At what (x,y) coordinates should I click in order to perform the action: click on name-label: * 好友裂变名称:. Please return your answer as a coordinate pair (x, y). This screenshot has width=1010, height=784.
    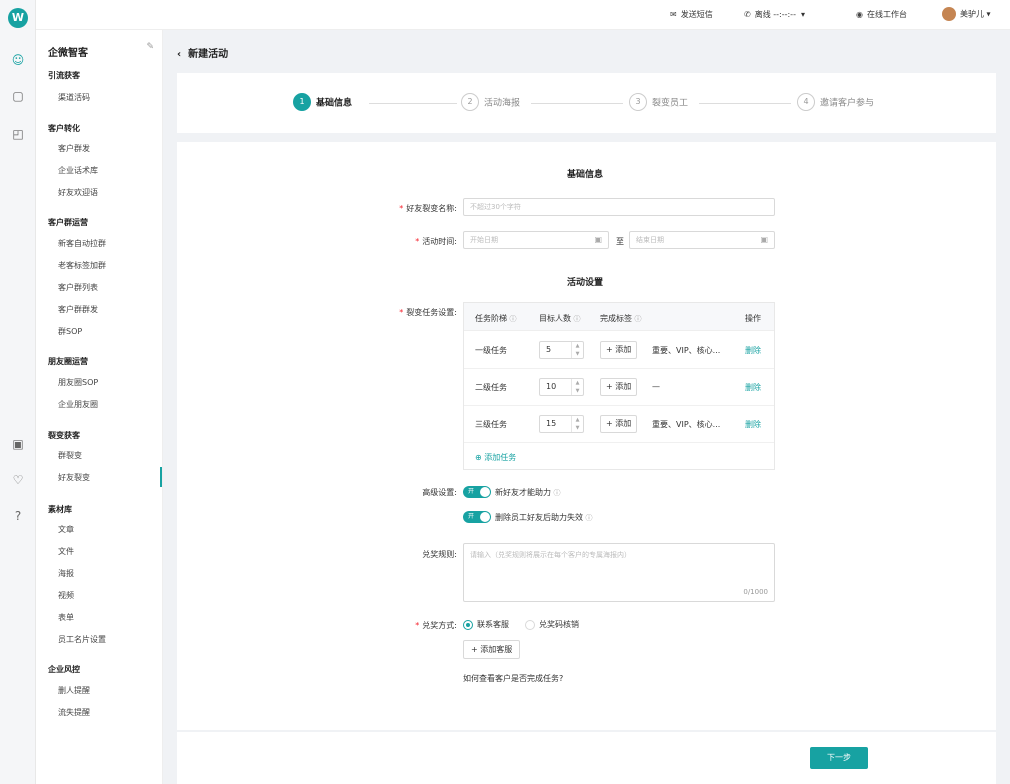
    Looking at the image, I should click on (428, 208).